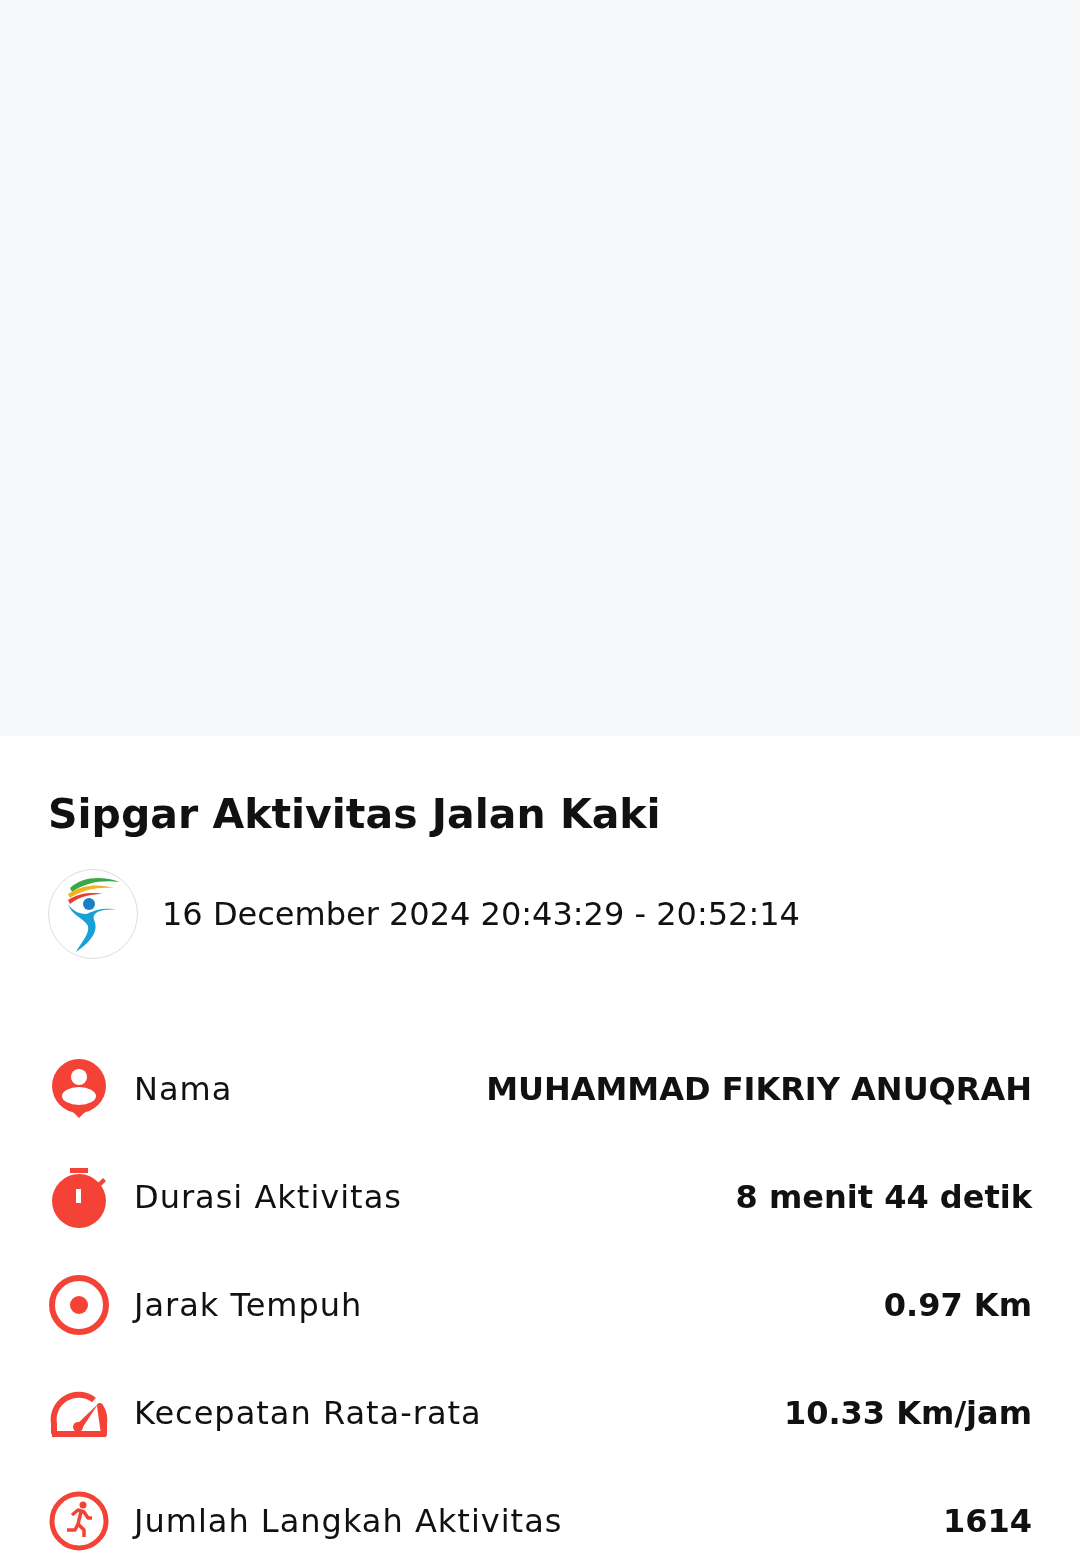 The width and height of the screenshot is (1080, 1560). Describe the element at coordinates (355, 814) in the screenshot. I see `activity-title: Sipgar Aktivitas Jalan Kaki` at that location.